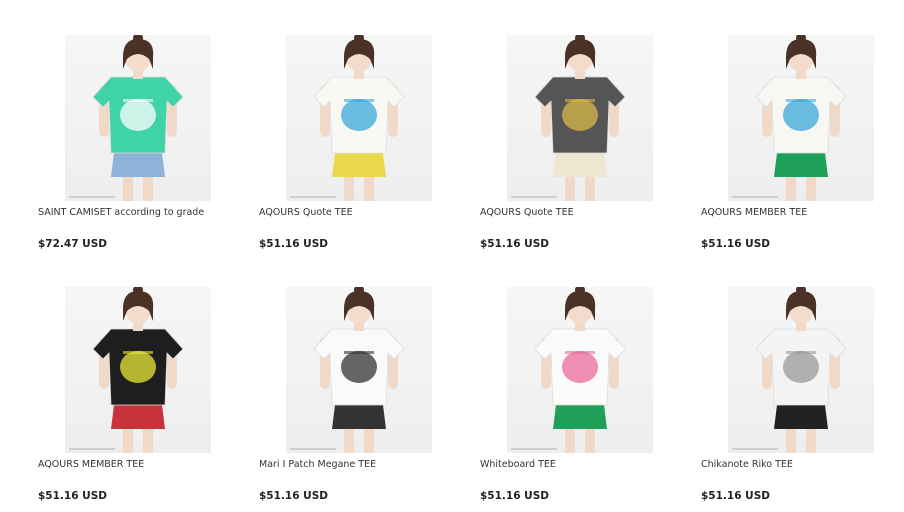 The image size is (904, 512). What do you see at coordinates (121, 212) in the screenshot?
I see `product-title: SAINT CAMISET according to grade` at bounding box center [121, 212].